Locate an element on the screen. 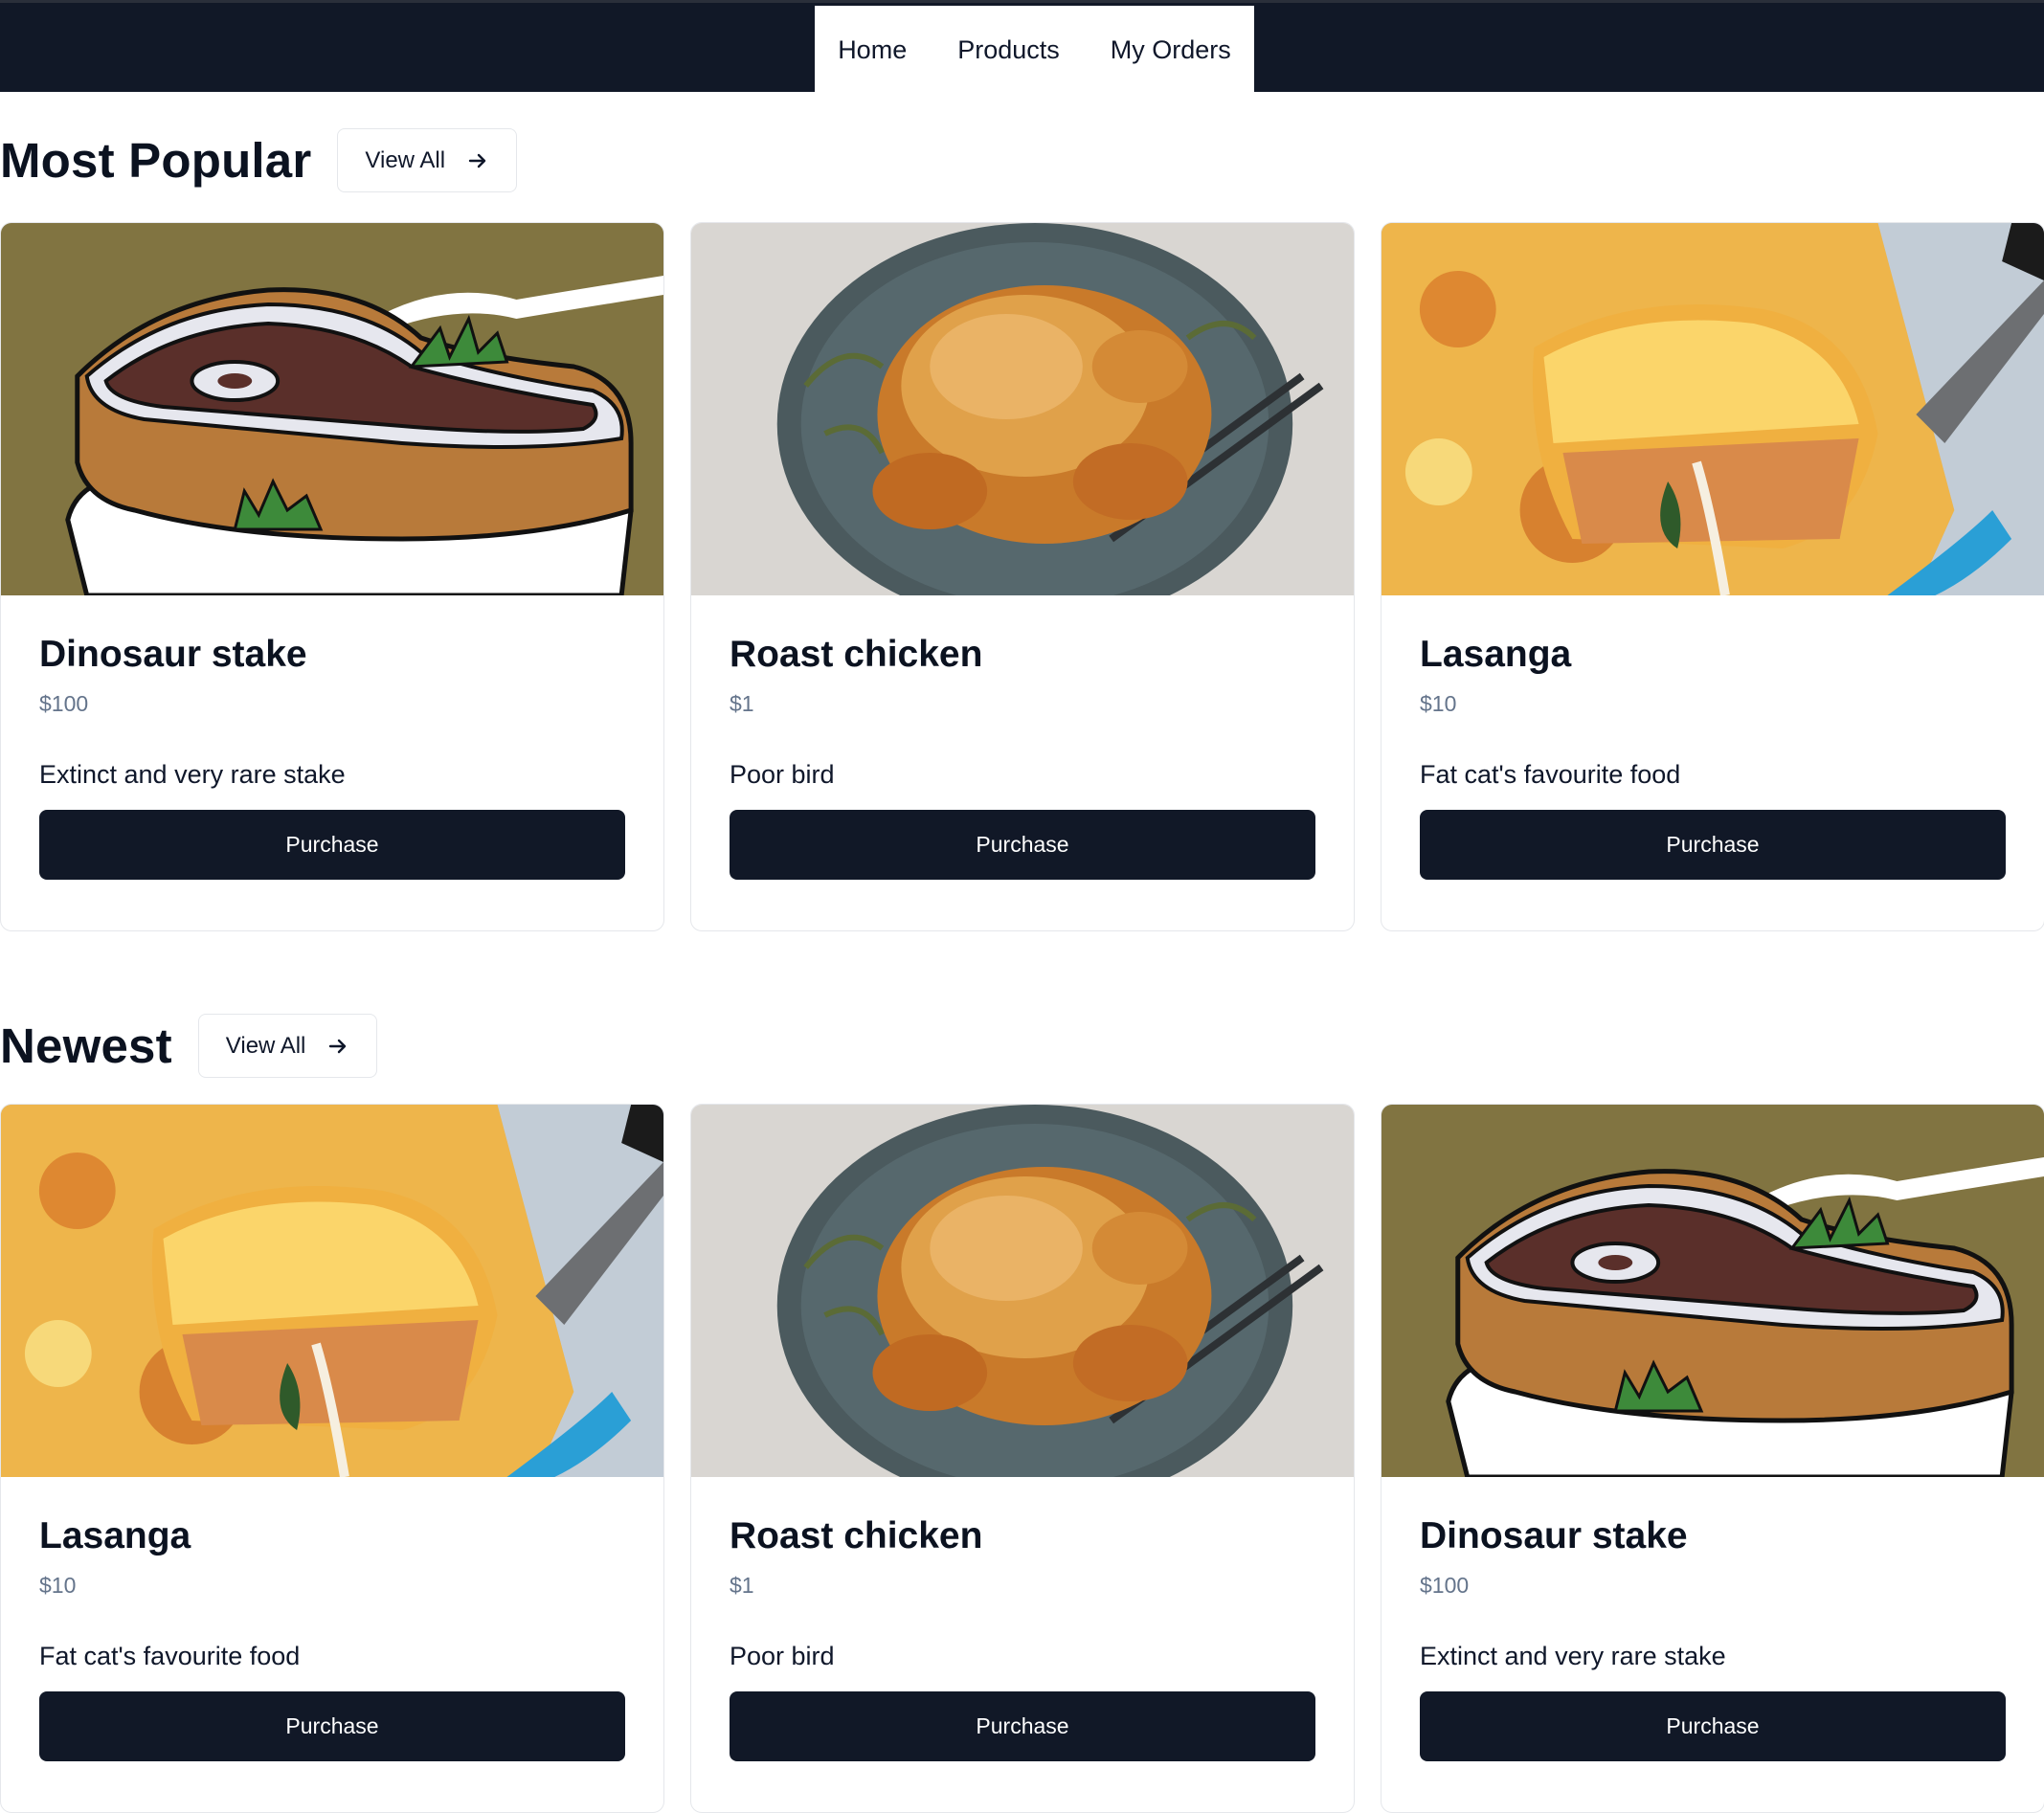  section-title: Most Popular is located at coordinates (156, 160).